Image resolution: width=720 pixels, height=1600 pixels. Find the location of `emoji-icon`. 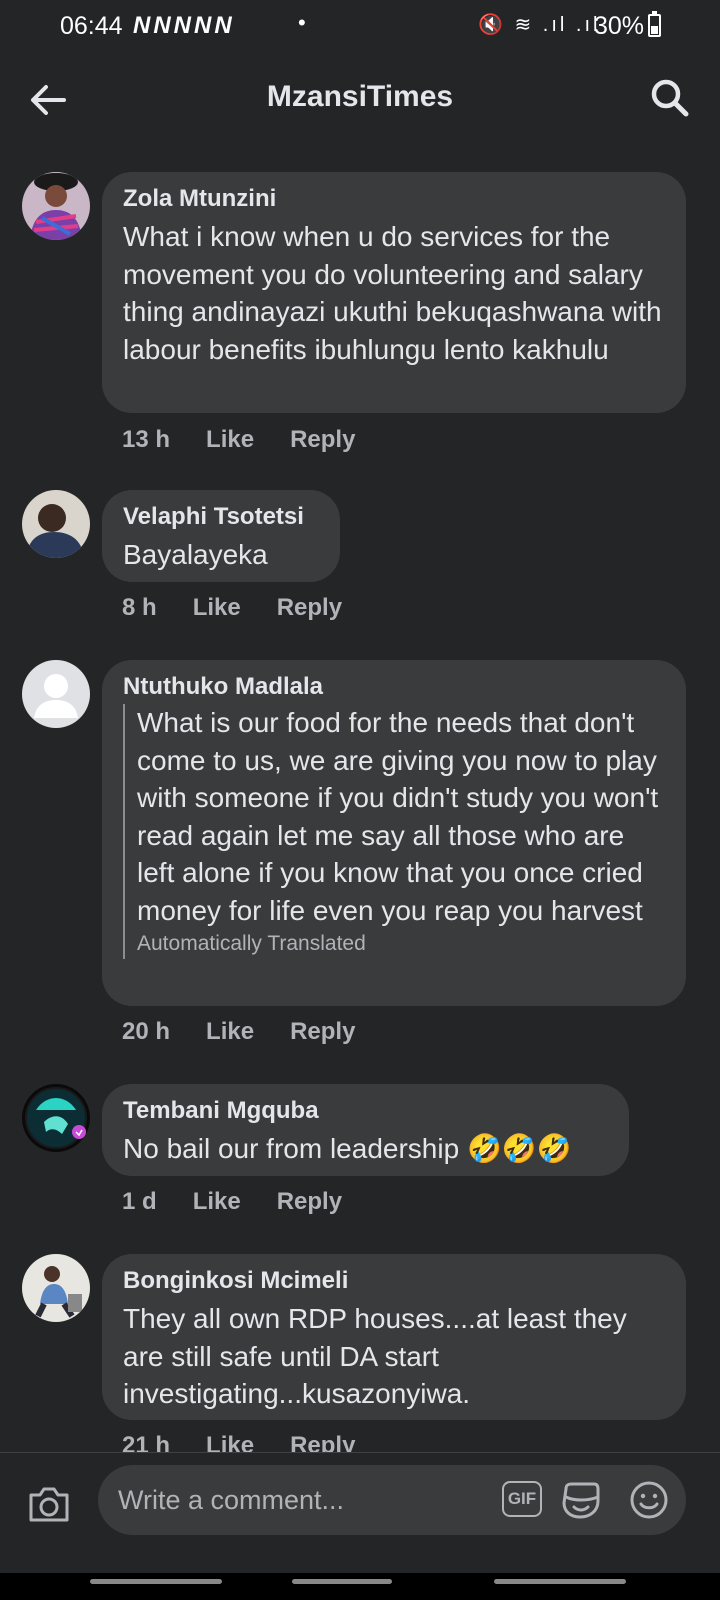

emoji-icon is located at coordinates (649, 1500).